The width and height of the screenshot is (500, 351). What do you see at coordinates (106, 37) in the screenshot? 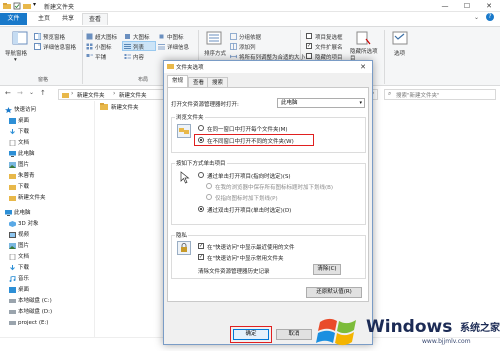
I see `layout-extra-large-icons: 超大图标` at bounding box center [106, 37].